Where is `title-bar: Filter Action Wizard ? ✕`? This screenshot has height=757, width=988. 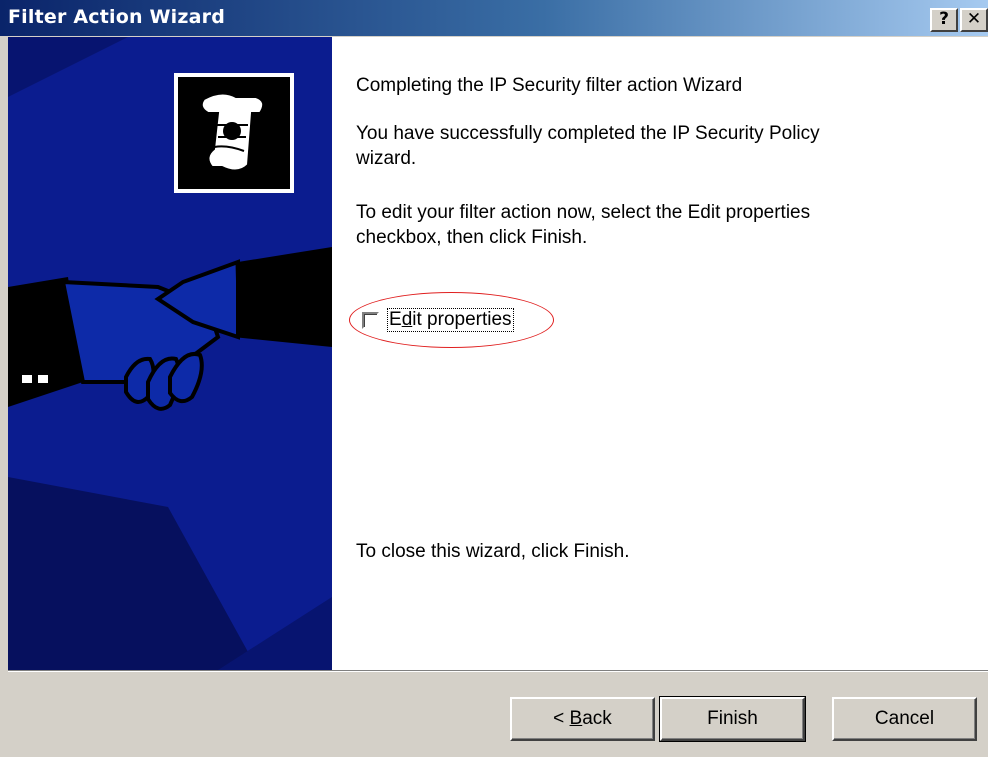
title-bar: Filter Action Wizard ? ✕ is located at coordinates (494, 18).